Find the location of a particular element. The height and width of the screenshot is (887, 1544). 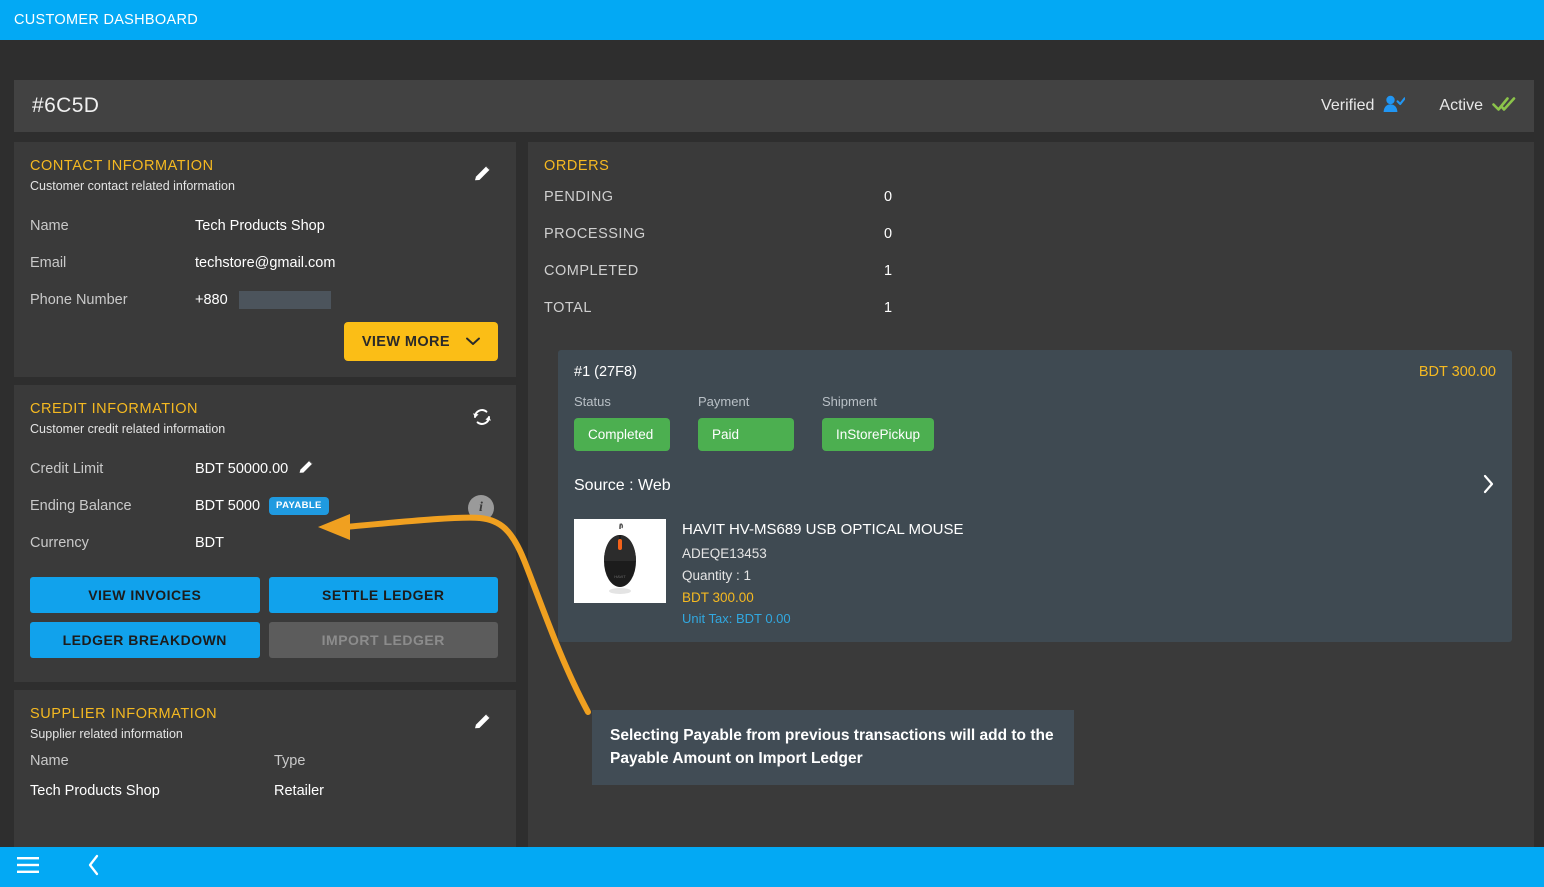

chevron-right-icon is located at coordinates (1489, 486).